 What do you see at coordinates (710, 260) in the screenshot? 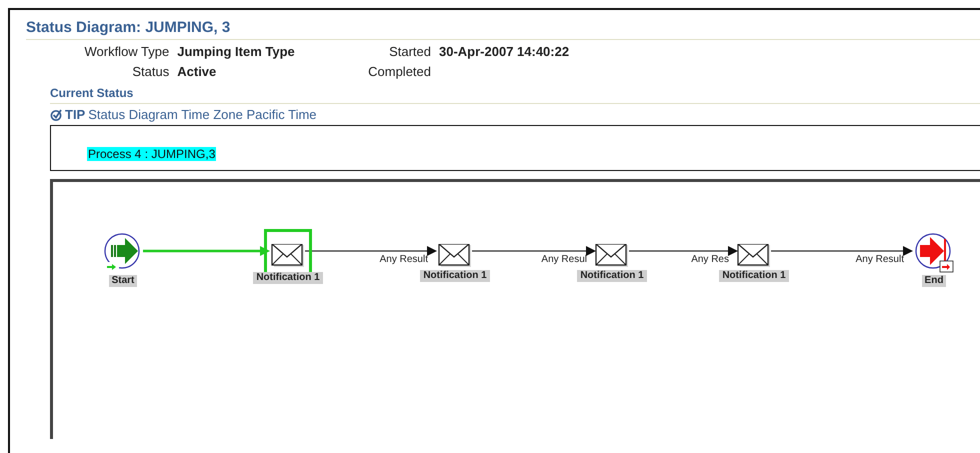
I see `edge-label: Any Res` at bounding box center [710, 260].